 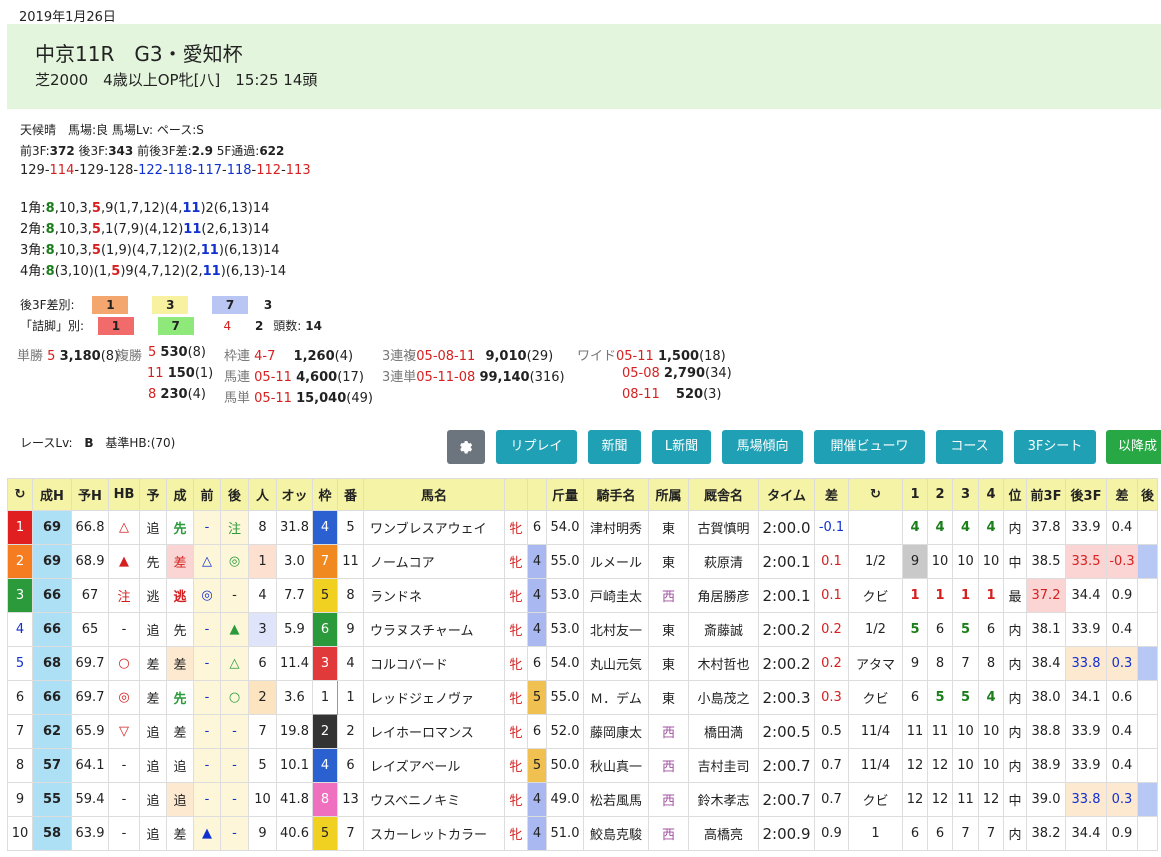 What do you see at coordinates (350, 765) in the screenshot?
I see `cell-ban: 6` at bounding box center [350, 765].